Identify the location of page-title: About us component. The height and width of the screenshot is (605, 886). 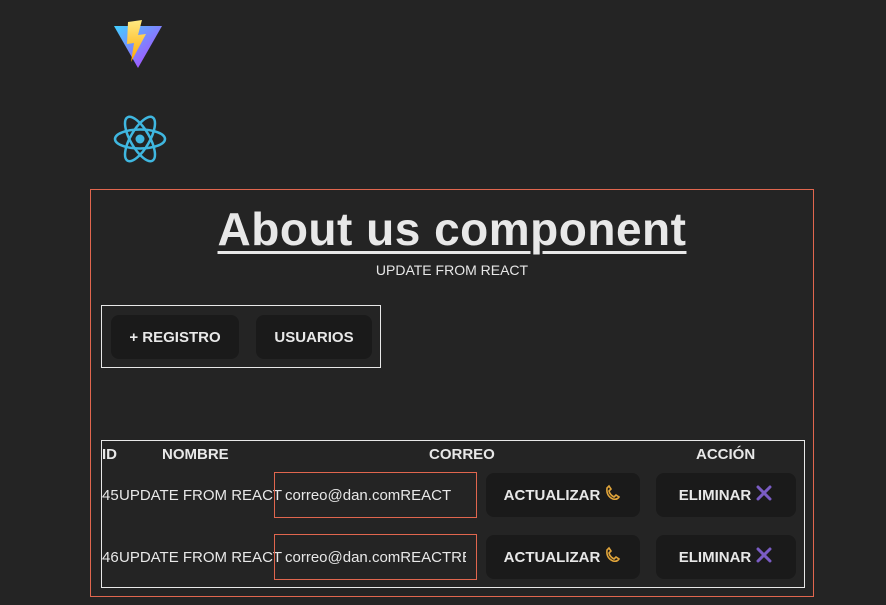
(452, 229).